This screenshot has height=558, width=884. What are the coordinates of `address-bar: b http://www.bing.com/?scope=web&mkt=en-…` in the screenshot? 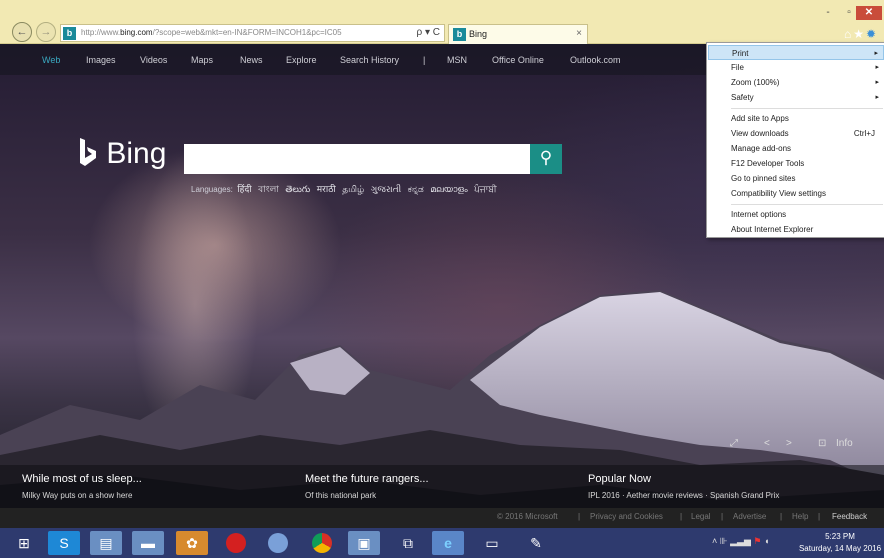 It's located at (252, 33).